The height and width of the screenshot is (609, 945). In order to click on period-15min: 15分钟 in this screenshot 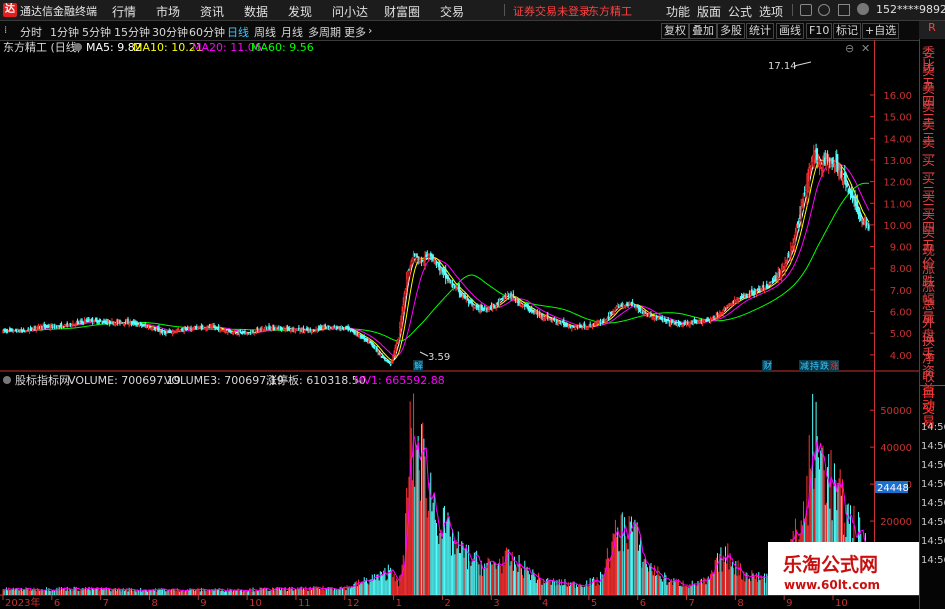, I will do `click(132, 32)`.